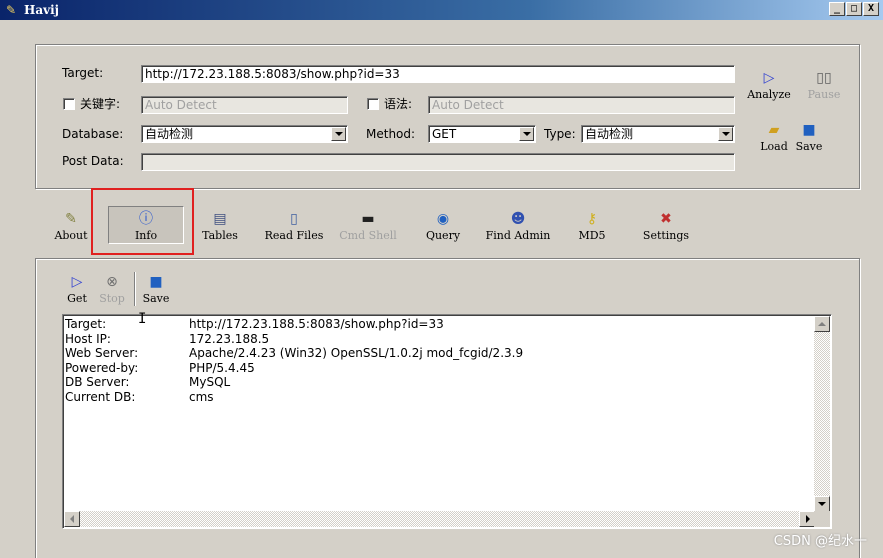  I want to click on method-select: GET, so click(482, 134).